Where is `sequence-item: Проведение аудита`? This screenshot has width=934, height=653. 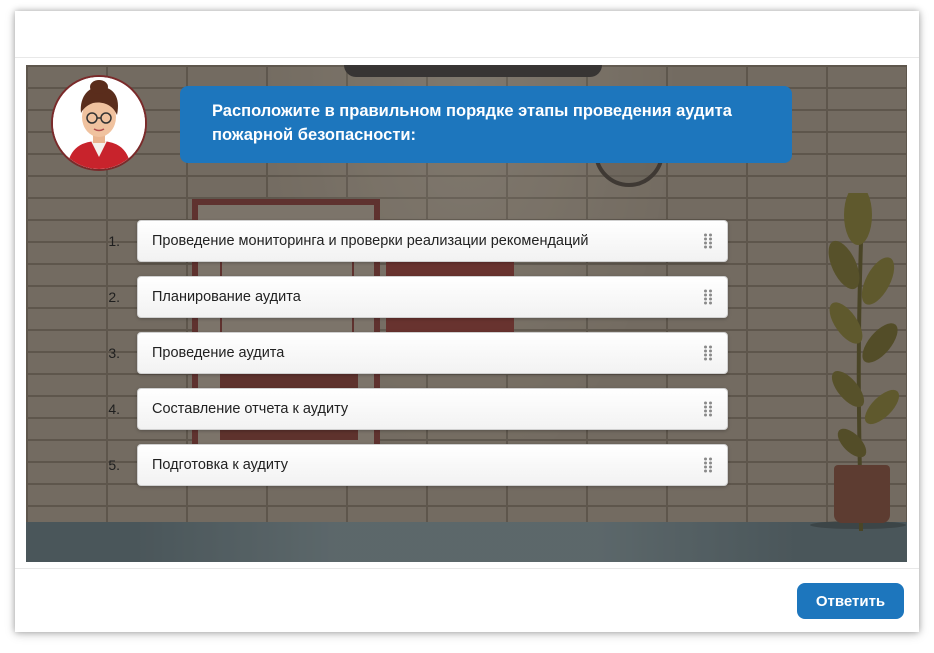
sequence-item: Проведение аудита is located at coordinates (432, 353).